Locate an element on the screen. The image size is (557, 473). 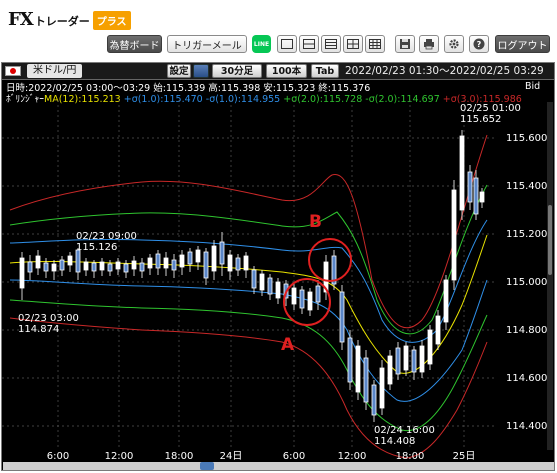
fx-trader-plus-logo: FX トレーダー プラス is located at coordinates (69, 19).